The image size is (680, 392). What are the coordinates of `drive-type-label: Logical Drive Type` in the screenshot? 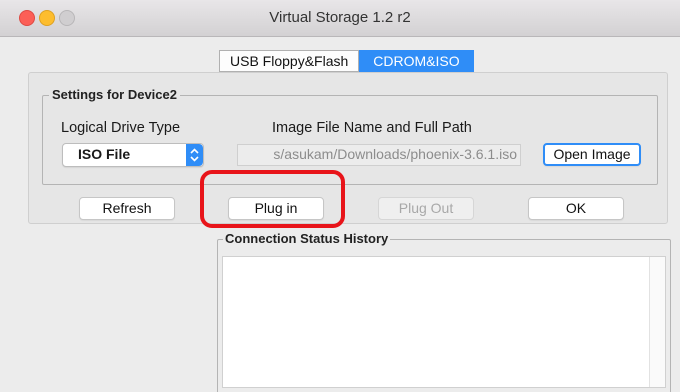 It's located at (121, 128).